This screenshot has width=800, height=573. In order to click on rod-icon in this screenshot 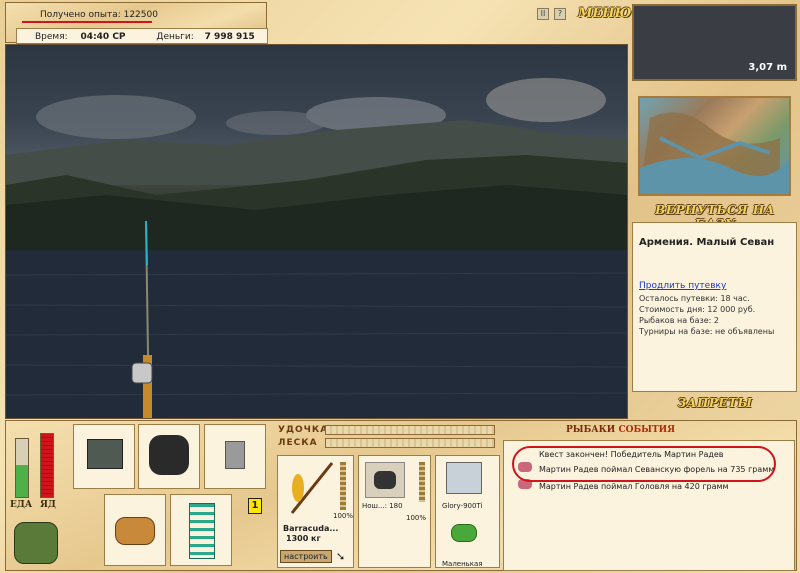, I will do `click(312, 488)`.